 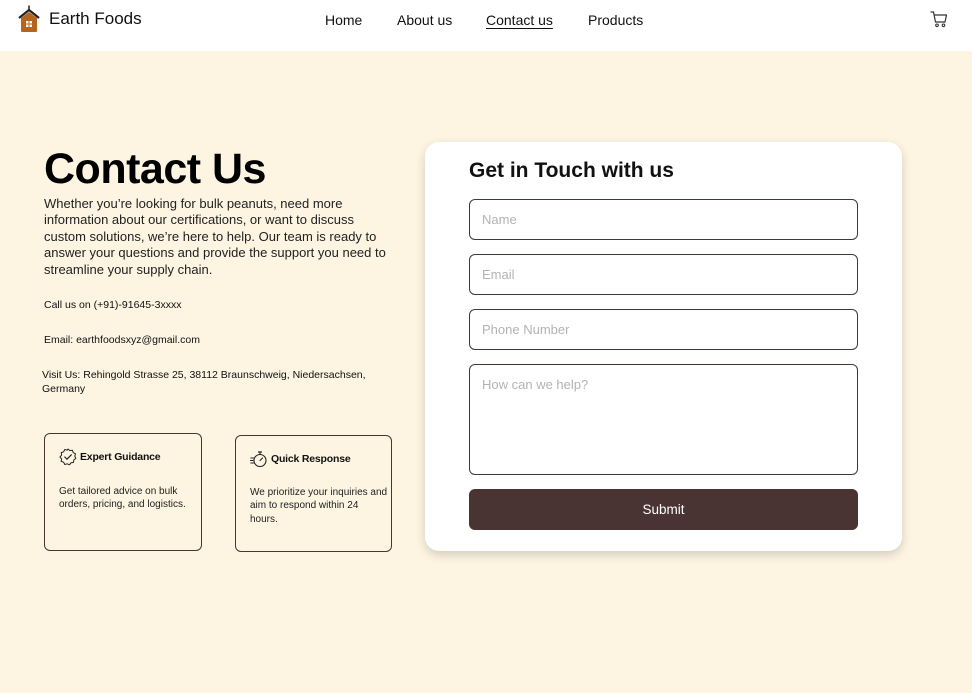 I want to click on brand-logo: Earth Foods, so click(x=80, y=19).